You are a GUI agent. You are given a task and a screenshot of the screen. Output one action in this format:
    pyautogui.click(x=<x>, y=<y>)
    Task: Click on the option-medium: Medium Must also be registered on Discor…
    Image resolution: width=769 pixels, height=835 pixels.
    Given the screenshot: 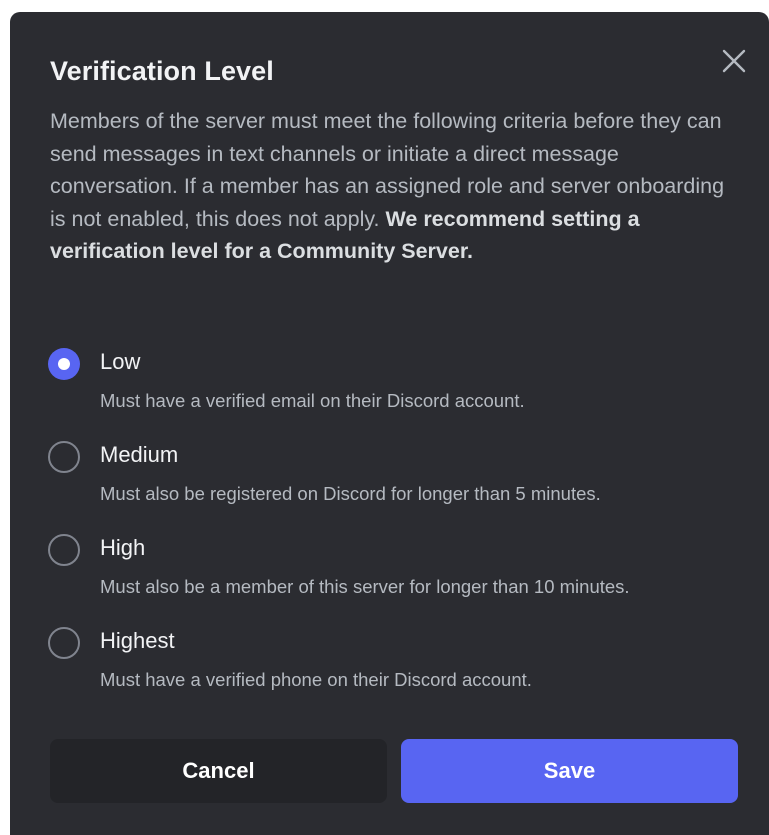 What is the action you would take?
    pyautogui.click(x=398, y=484)
    